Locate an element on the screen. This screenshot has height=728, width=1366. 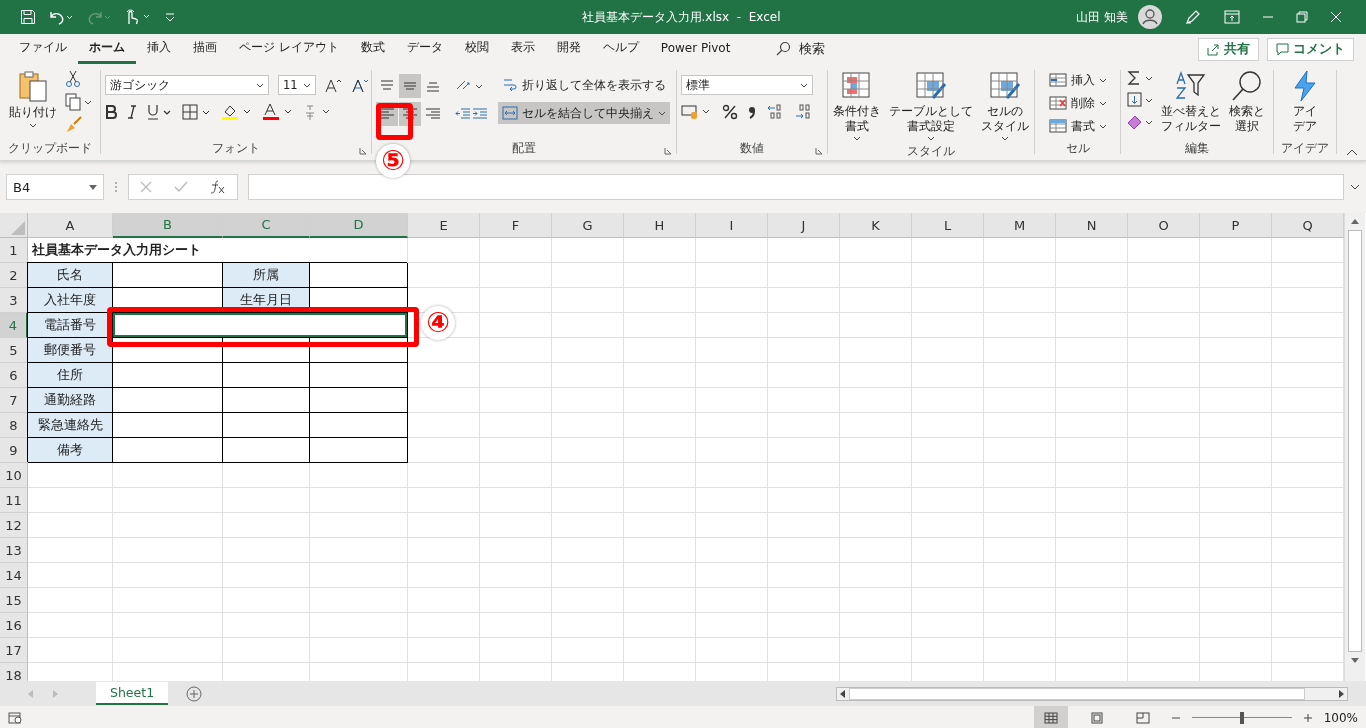
row-header: 17 is located at coordinates (14, 650).